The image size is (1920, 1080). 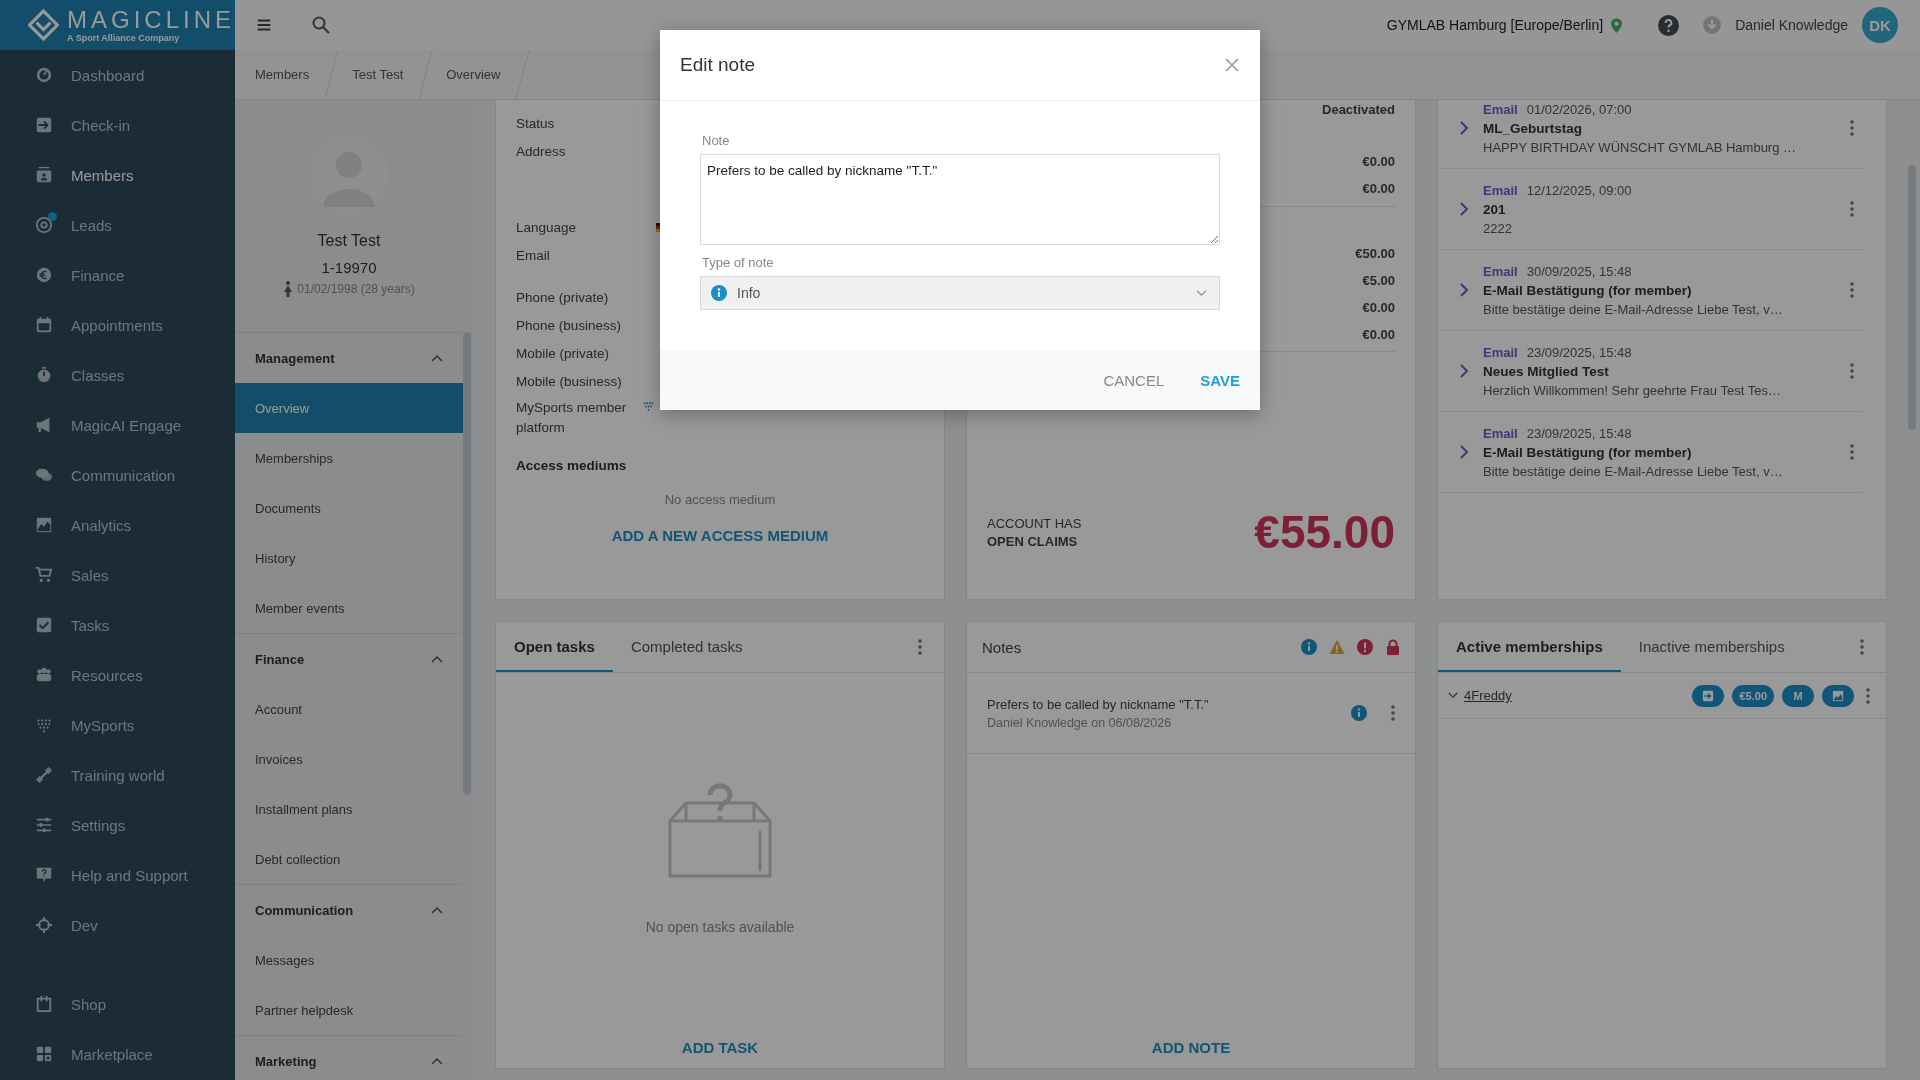 I want to click on nav-item: Leads, so click(x=117, y=225).